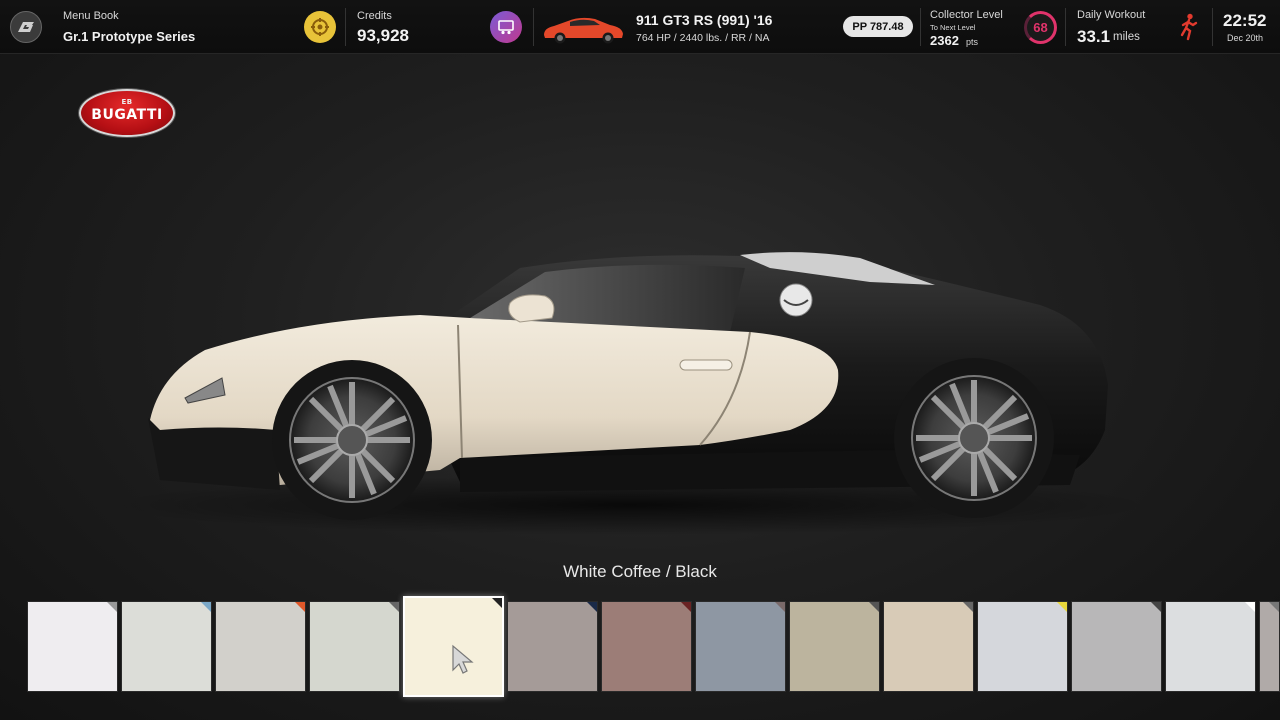 This screenshot has width=1280, height=720. I want to click on bugatti-logo: EB BUGATTI, so click(127, 113).